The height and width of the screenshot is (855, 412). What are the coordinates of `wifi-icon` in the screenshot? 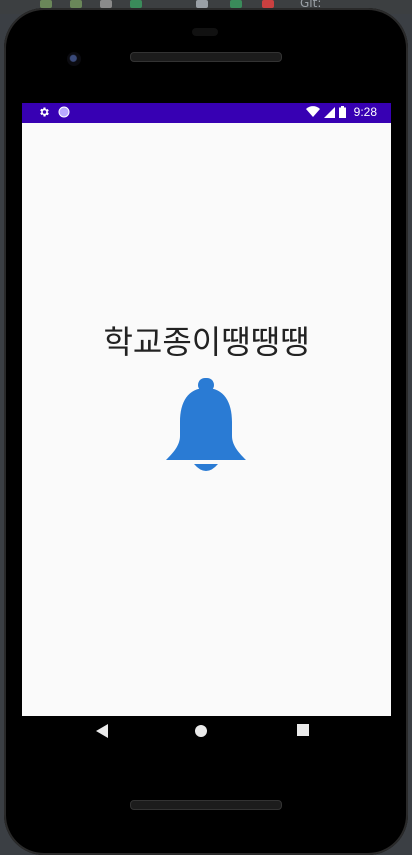 It's located at (312, 111).